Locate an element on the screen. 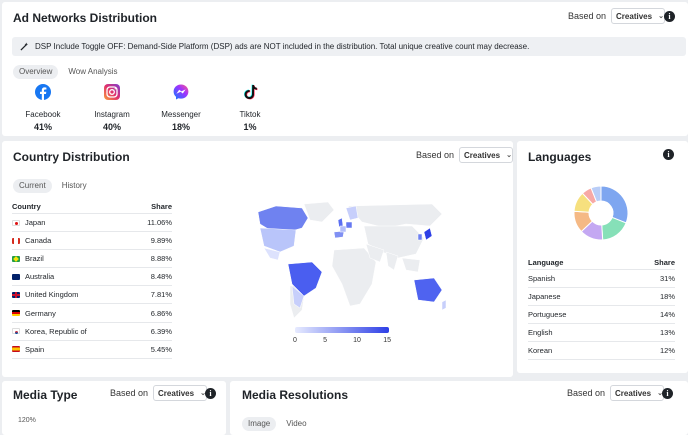 Image resolution: width=688 pixels, height=435 pixels. network-facebook: Facebook 41% is located at coordinates (43, 108).